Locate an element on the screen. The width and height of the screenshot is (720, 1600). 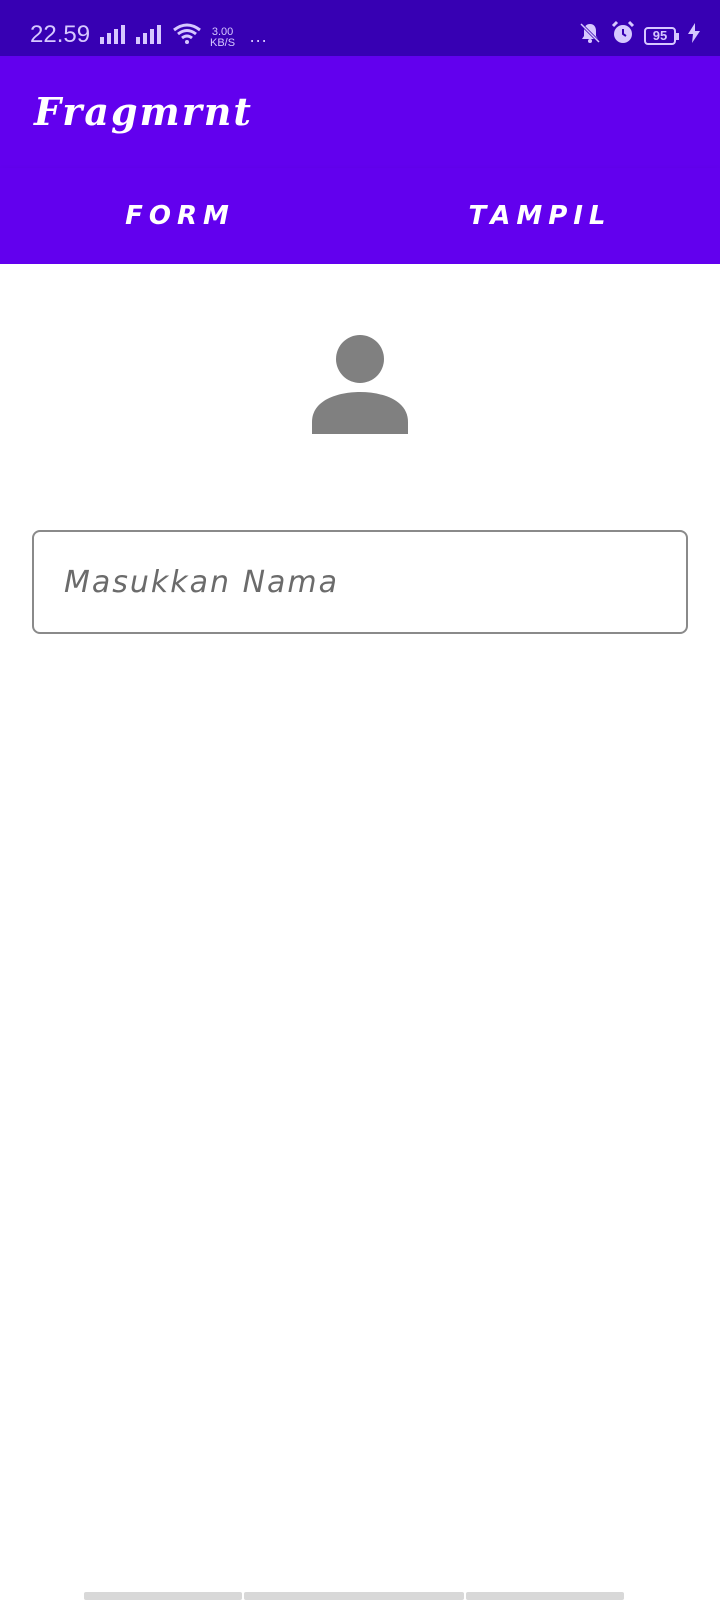
mute-bell-icon is located at coordinates (590, 35).